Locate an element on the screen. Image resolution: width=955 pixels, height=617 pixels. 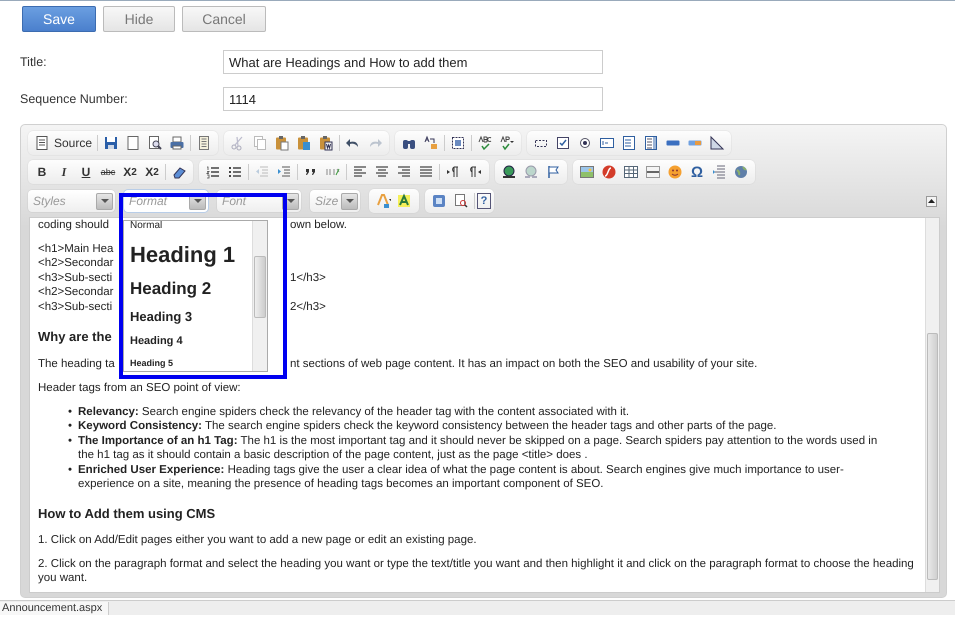
menu-item: Normal is located at coordinates (191, 226).